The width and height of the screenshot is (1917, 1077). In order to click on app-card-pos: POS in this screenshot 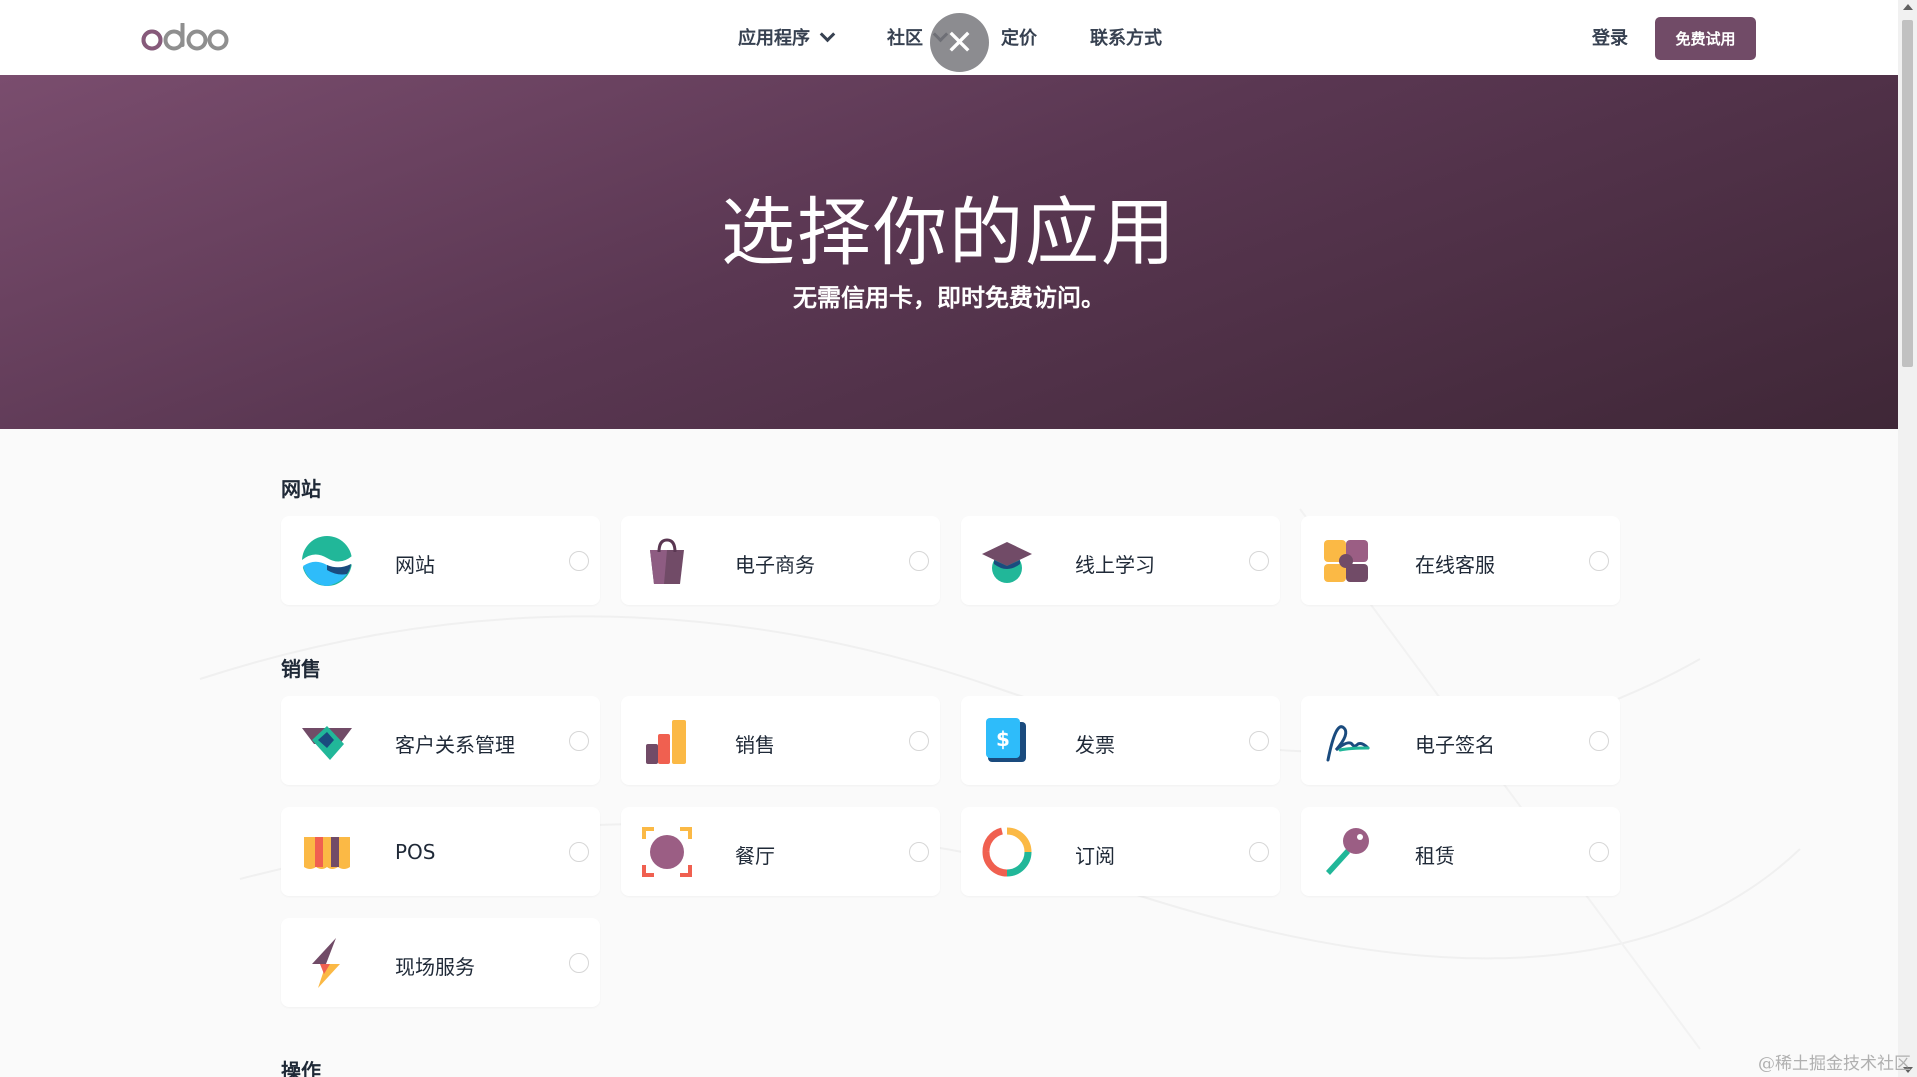, I will do `click(440, 851)`.